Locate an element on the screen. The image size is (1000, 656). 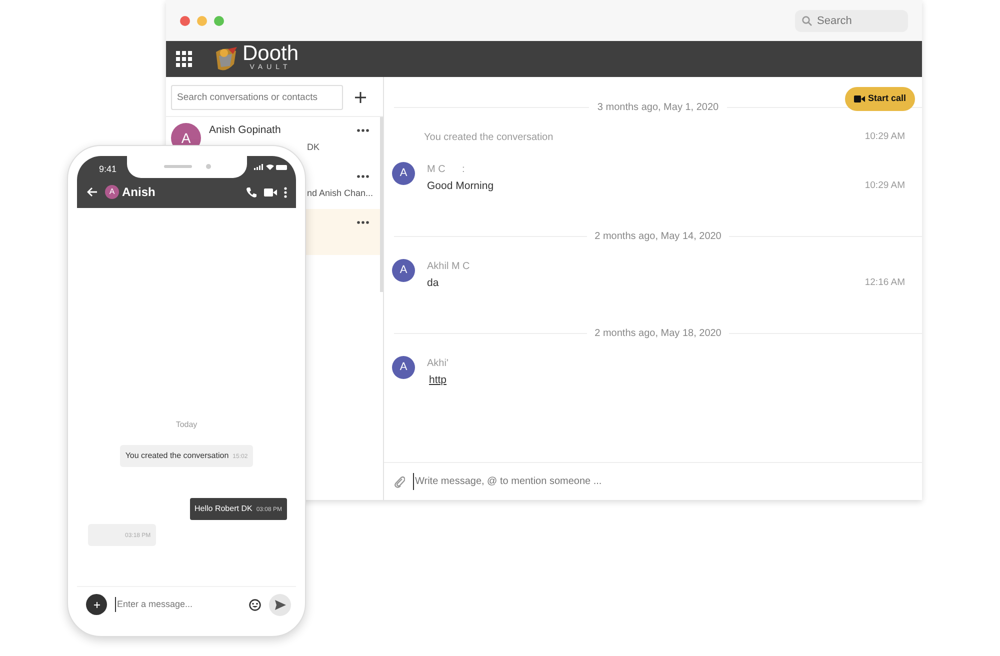
search-field: Search conversations or contacts is located at coordinates (257, 97).